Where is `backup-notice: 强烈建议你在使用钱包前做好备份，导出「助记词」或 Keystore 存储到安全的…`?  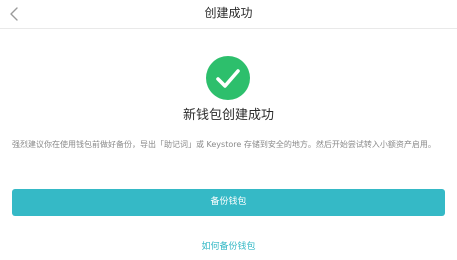
backup-notice: 强烈建议你在使用钱包前做好备份，导出「助记词」或 Keystore 存储到安全的… is located at coordinates (224, 144).